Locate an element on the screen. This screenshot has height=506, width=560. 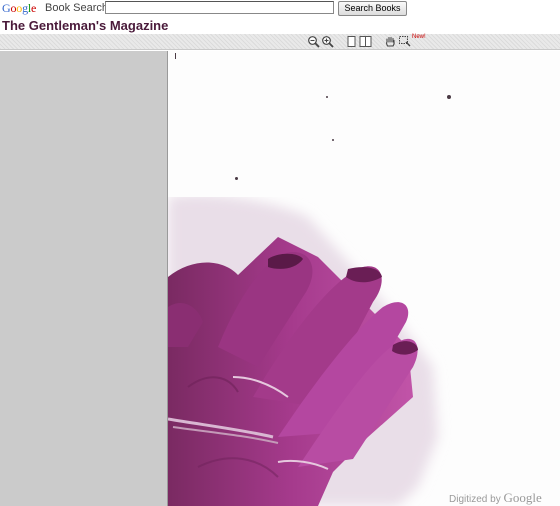
logo-letter: e is located at coordinates (34, 8).